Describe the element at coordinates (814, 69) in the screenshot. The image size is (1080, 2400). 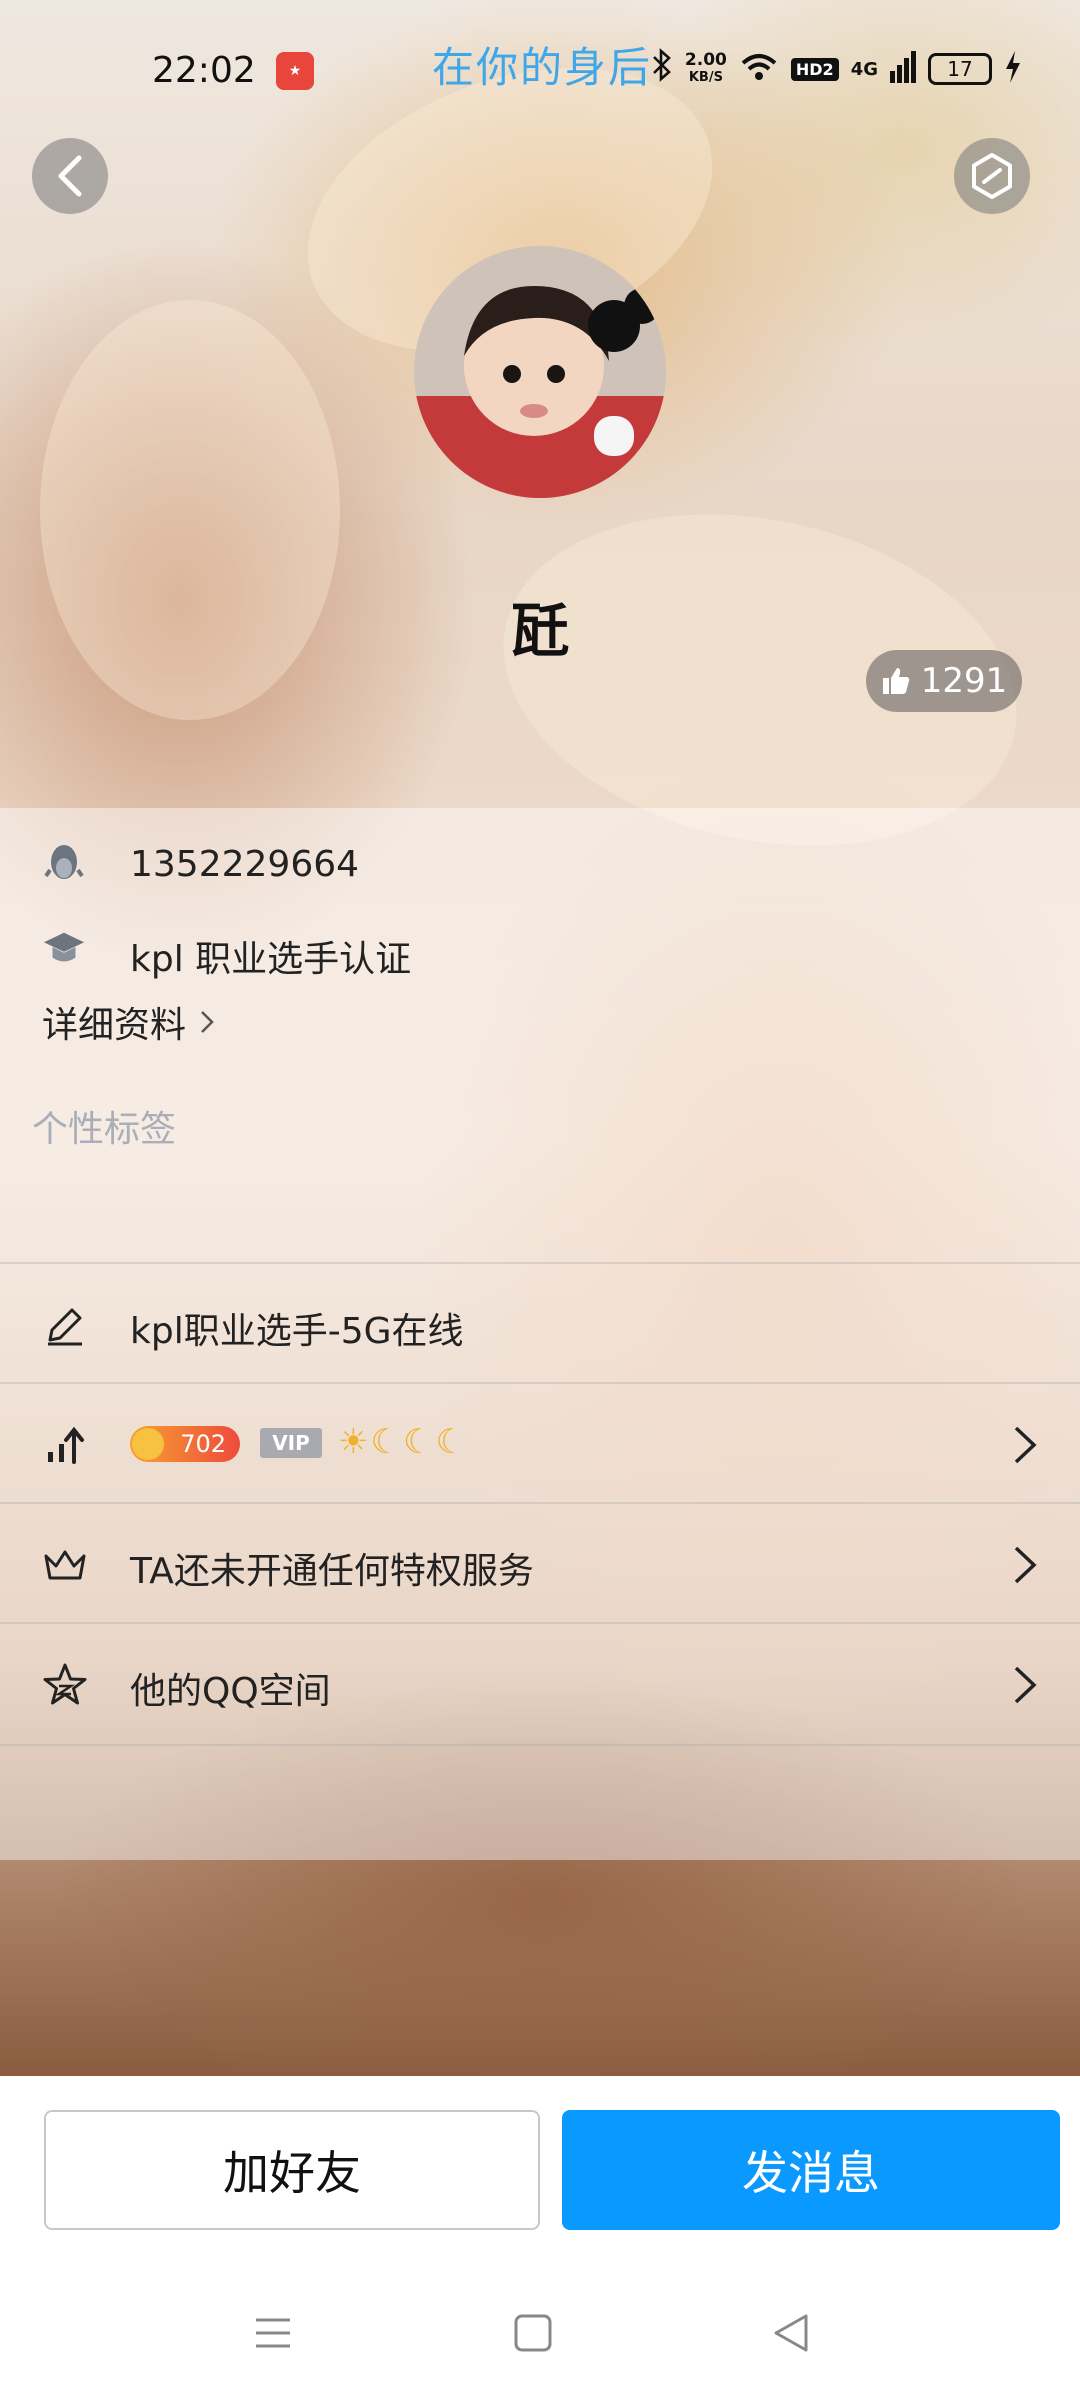
I see `hd-voice-badge: HD2` at that location.